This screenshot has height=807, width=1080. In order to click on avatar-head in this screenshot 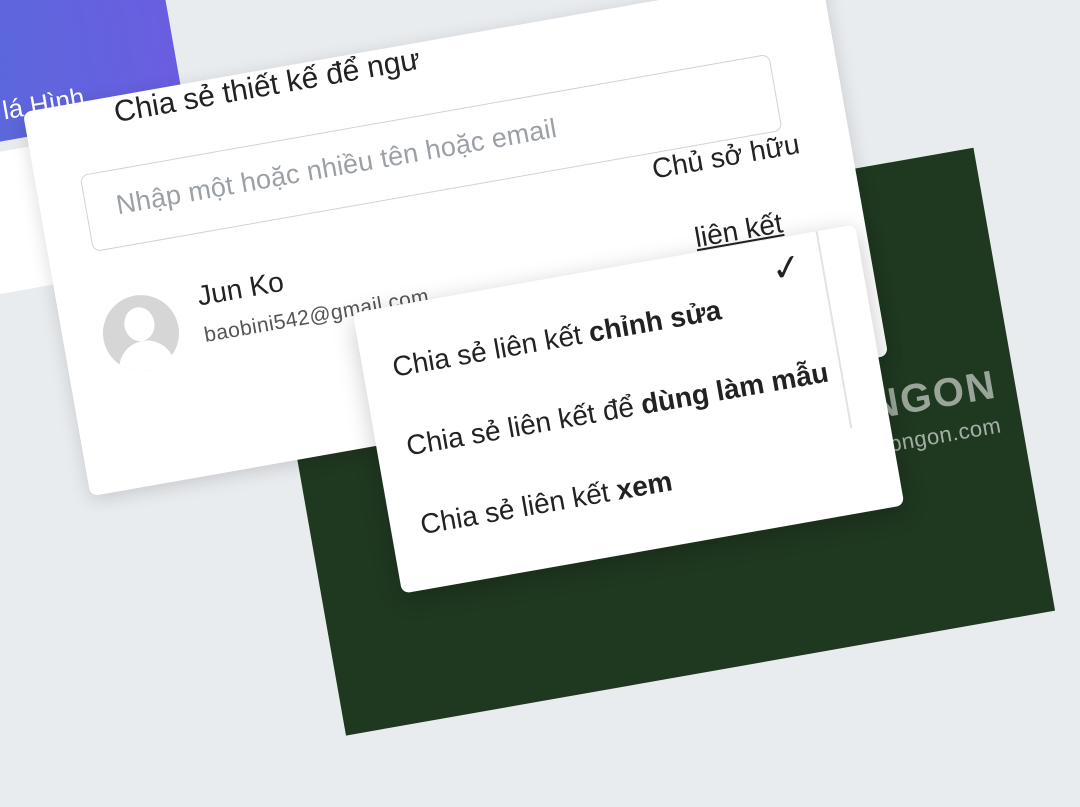, I will do `click(139, 324)`.